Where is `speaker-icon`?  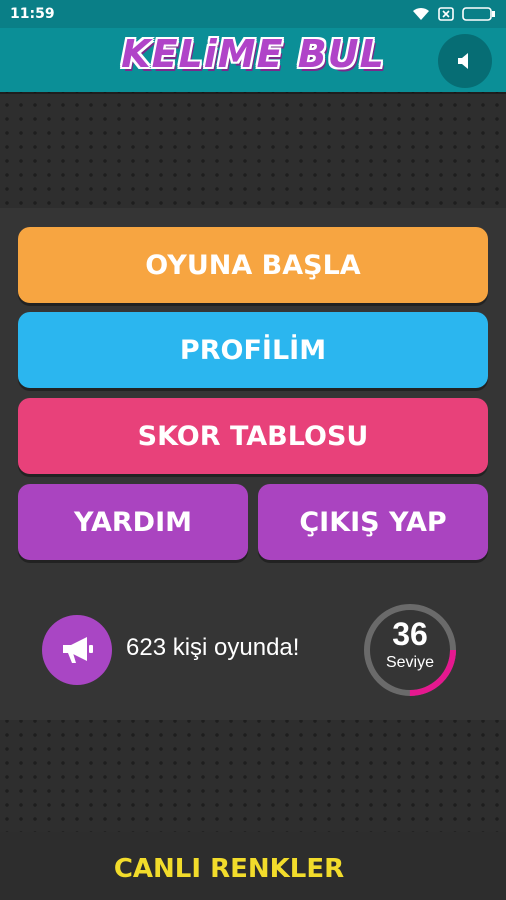 speaker-icon is located at coordinates (463, 61).